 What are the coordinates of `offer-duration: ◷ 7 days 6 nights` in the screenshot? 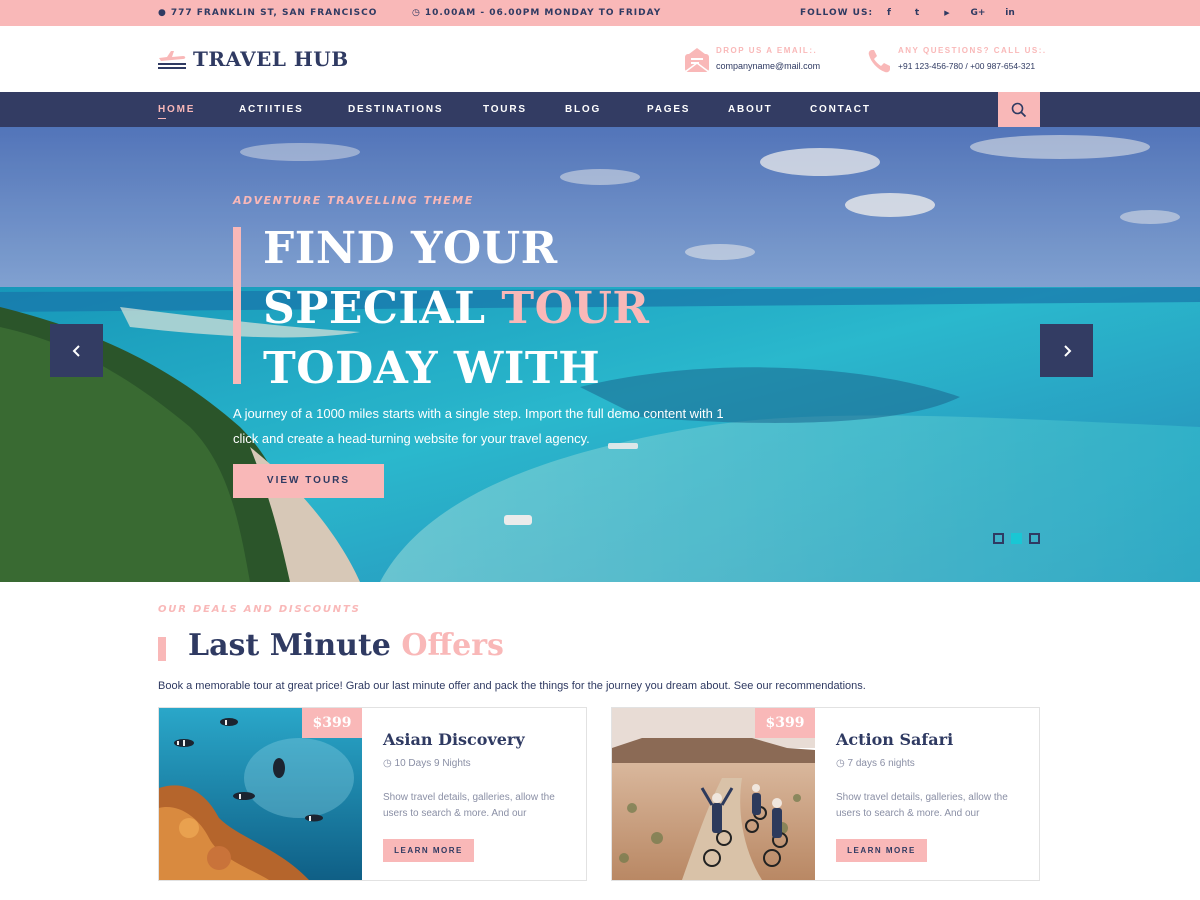 It's located at (875, 763).